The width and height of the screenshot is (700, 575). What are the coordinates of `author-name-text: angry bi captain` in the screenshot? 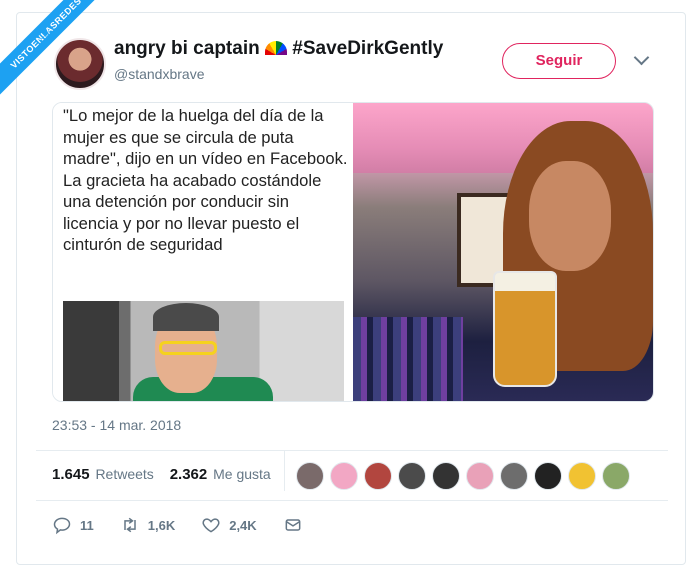 It's located at (187, 48).